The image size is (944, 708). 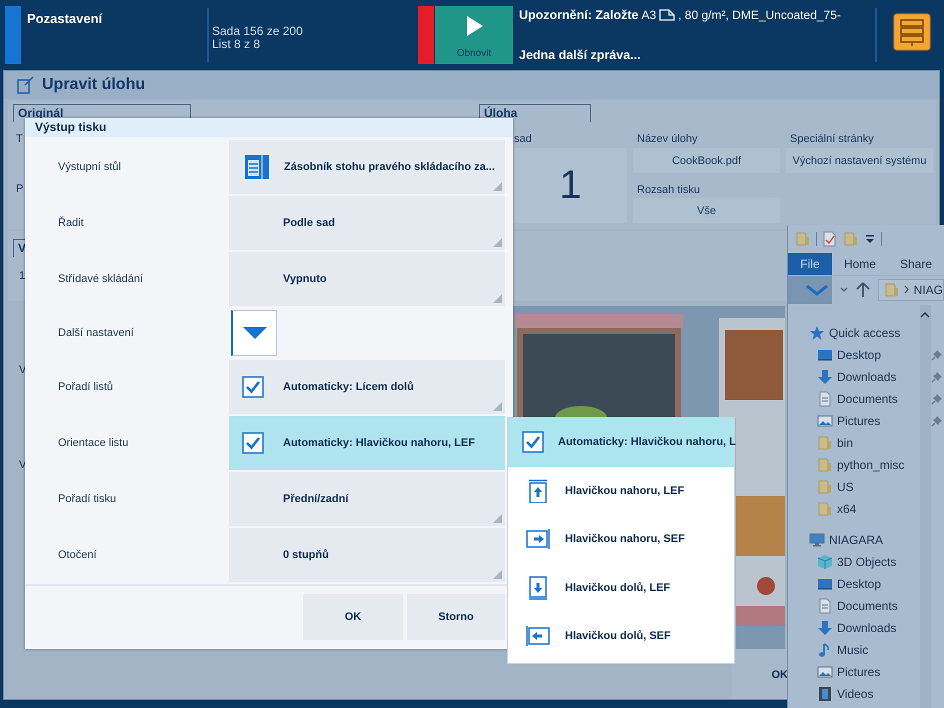 What do you see at coordinates (865, 443) in the screenshot?
I see `tree-item: bin` at bounding box center [865, 443].